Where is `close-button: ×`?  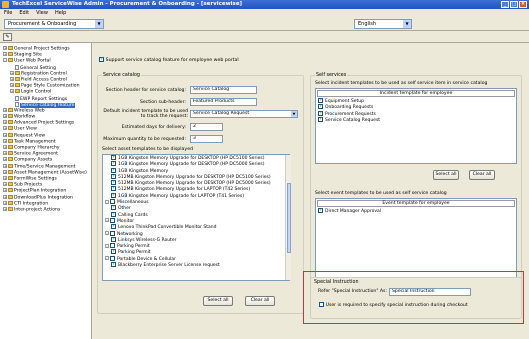 close-button: × is located at coordinates (523, 4).